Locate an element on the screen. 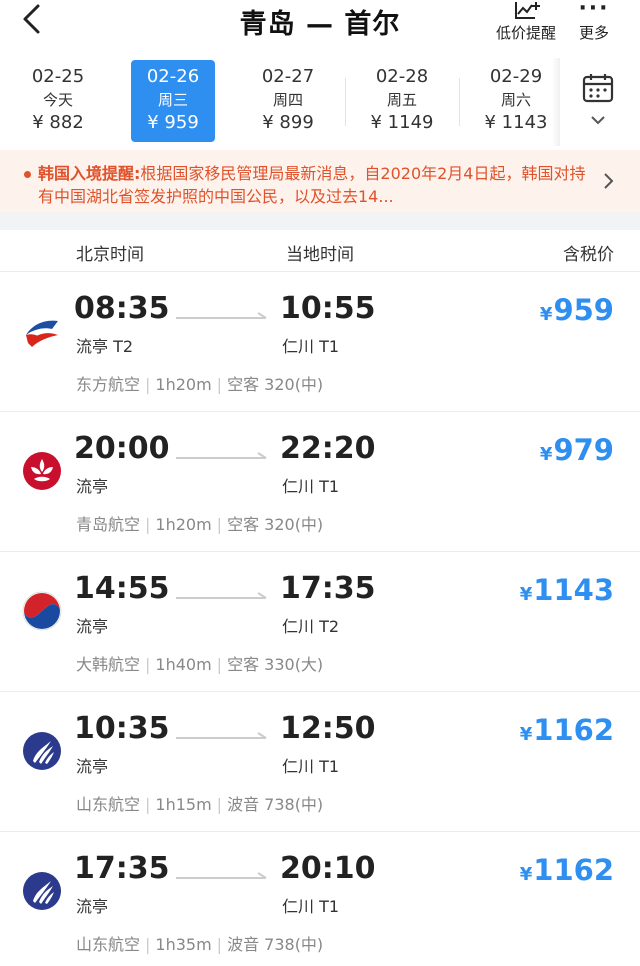 The height and width of the screenshot is (966, 640). flight-price: ¥959 is located at coordinates (577, 310).